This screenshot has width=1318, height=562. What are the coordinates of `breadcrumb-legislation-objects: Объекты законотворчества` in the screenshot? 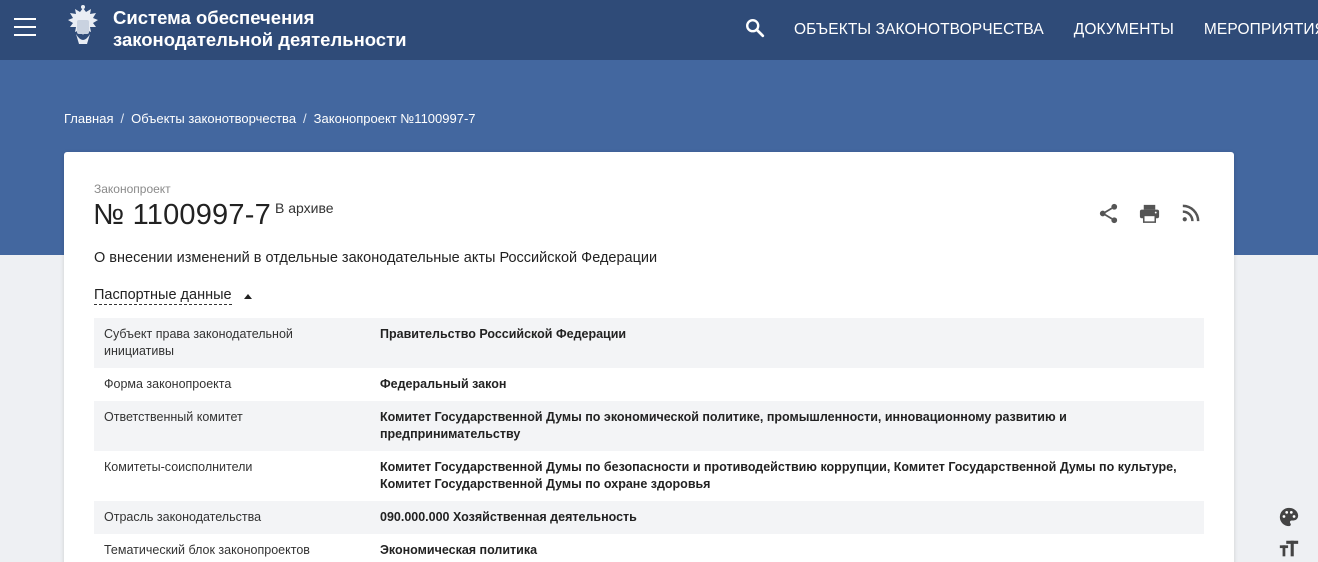 It's located at (213, 118).